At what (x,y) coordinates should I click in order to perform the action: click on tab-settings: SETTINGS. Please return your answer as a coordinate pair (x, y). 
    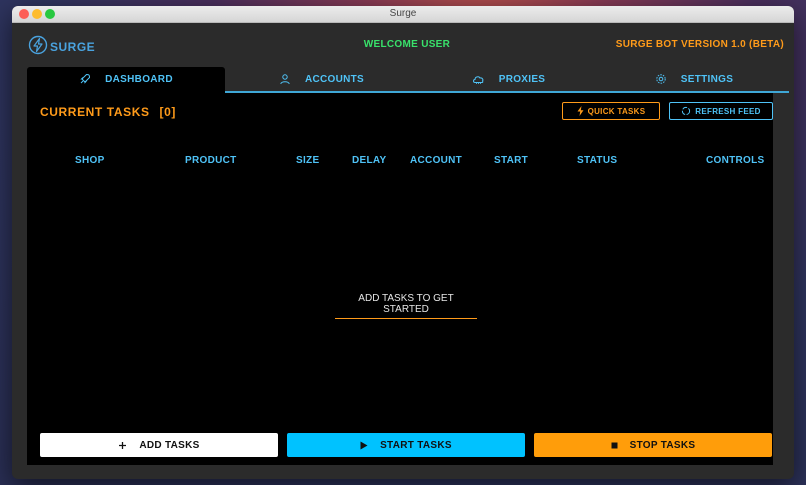
    Looking at the image, I should click on (694, 80).